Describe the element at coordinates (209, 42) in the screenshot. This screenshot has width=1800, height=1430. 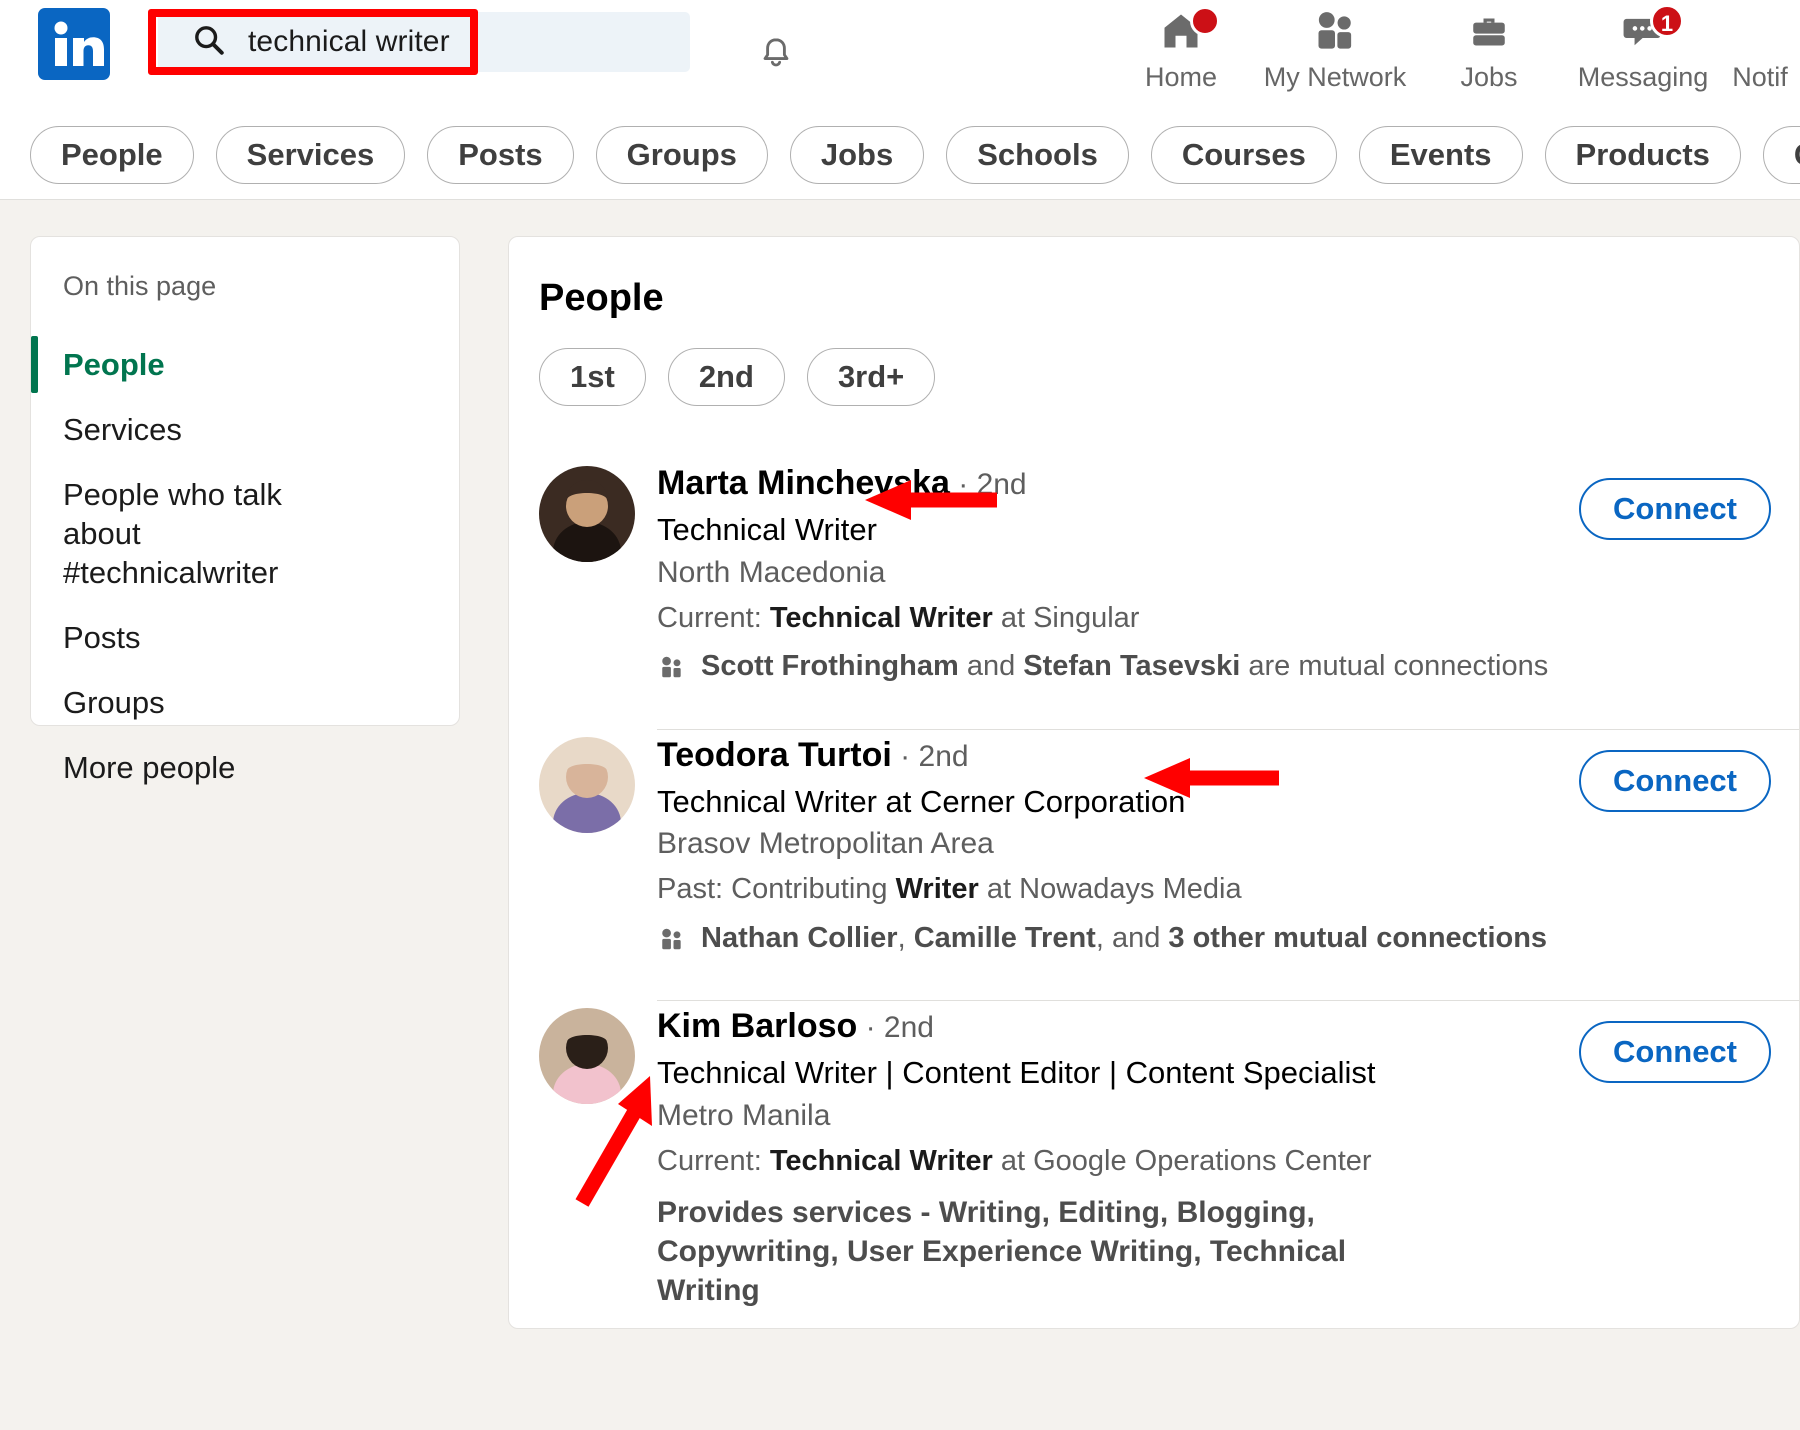
I see `search-icon` at that location.